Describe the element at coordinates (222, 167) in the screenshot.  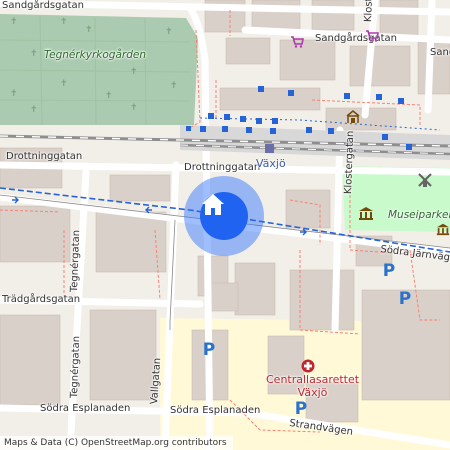
I see `street-label-drottninggatan-e: Drottninggatan` at that location.